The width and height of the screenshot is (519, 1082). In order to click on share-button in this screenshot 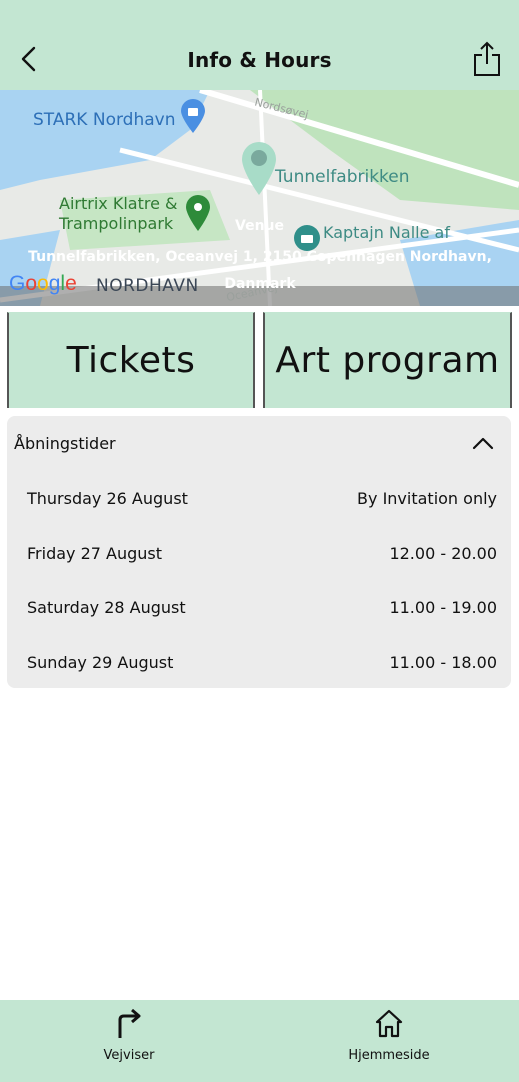, I will do `click(487, 59)`.